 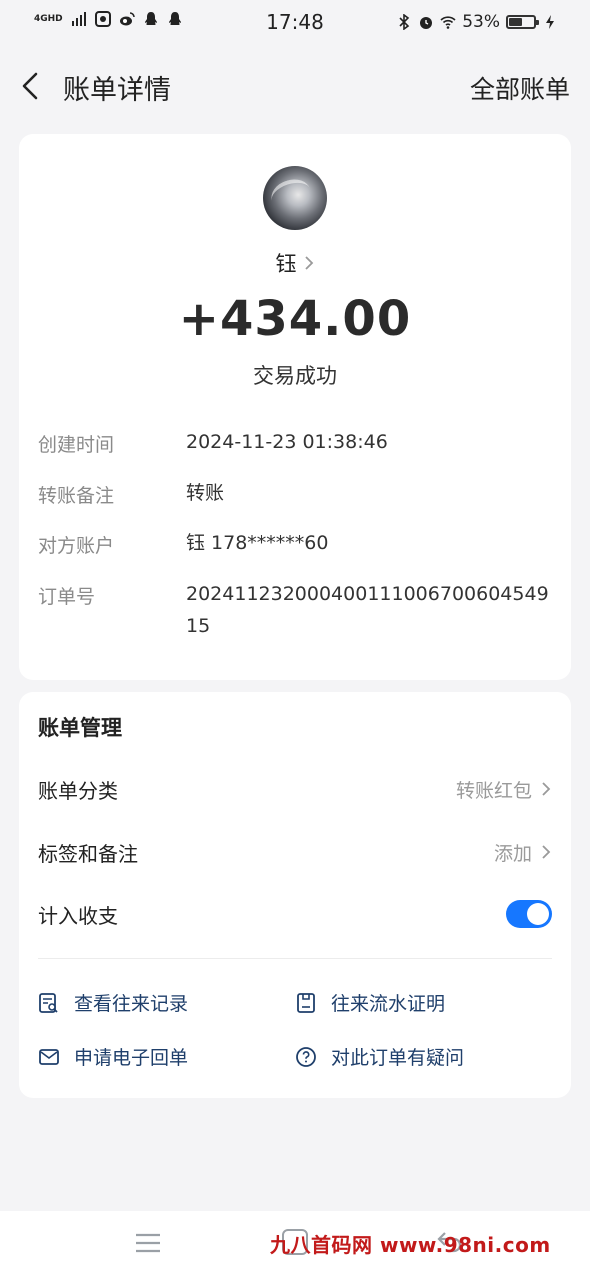 What do you see at coordinates (48, 1002) in the screenshot?
I see `records-search-icon` at bounding box center [48, 1002].